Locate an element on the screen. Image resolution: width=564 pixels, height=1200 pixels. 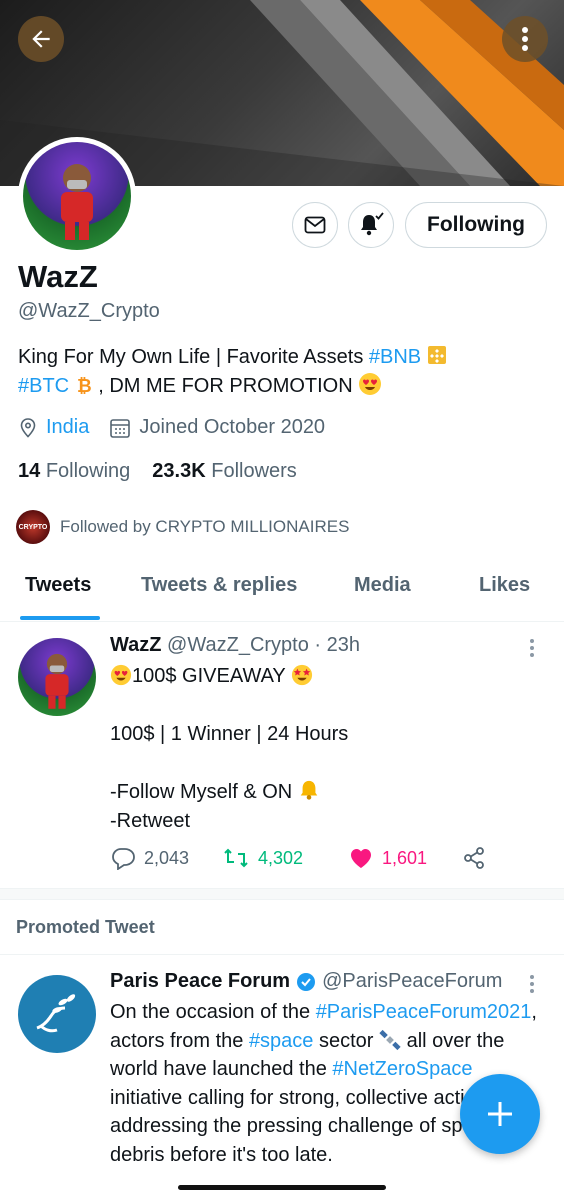
tweet-author-avatar is located at coordinates (57, 677).